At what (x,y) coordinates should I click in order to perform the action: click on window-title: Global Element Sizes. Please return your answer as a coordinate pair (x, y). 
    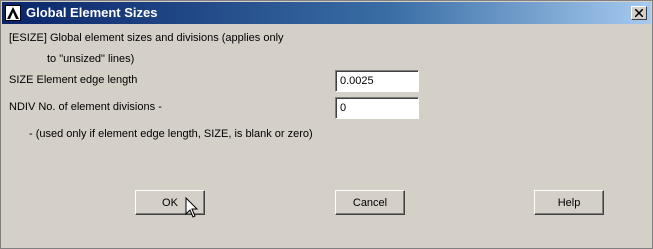
    Looking at the image, I should click on (92, 12).